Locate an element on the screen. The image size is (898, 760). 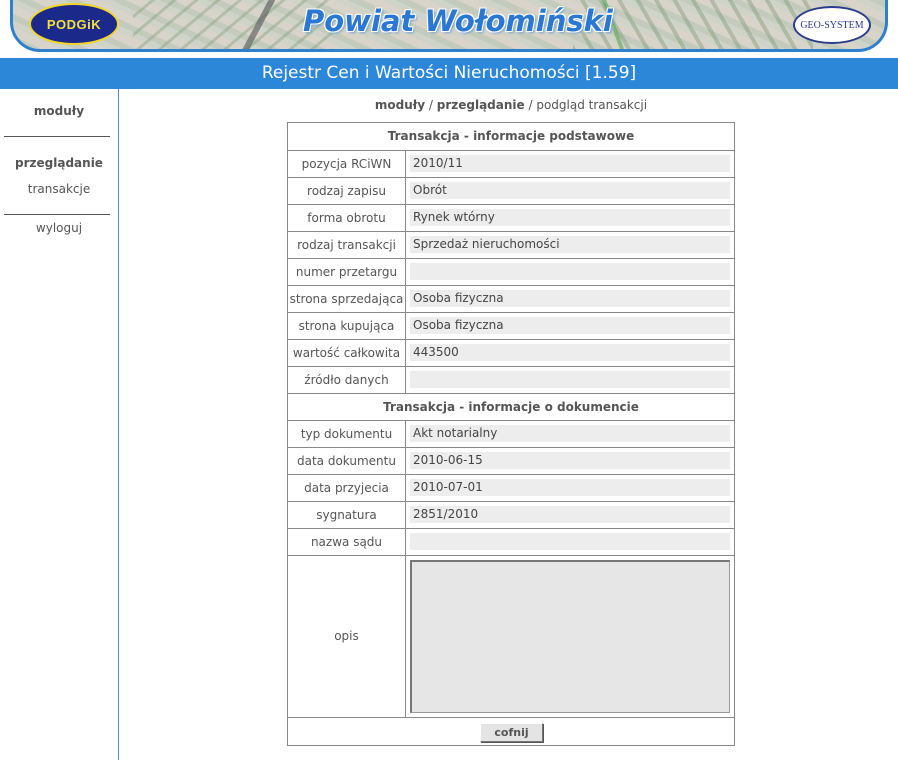
field-row-document-type: typ dokumentu Akt notarialny is located at coordinates (511, 433).